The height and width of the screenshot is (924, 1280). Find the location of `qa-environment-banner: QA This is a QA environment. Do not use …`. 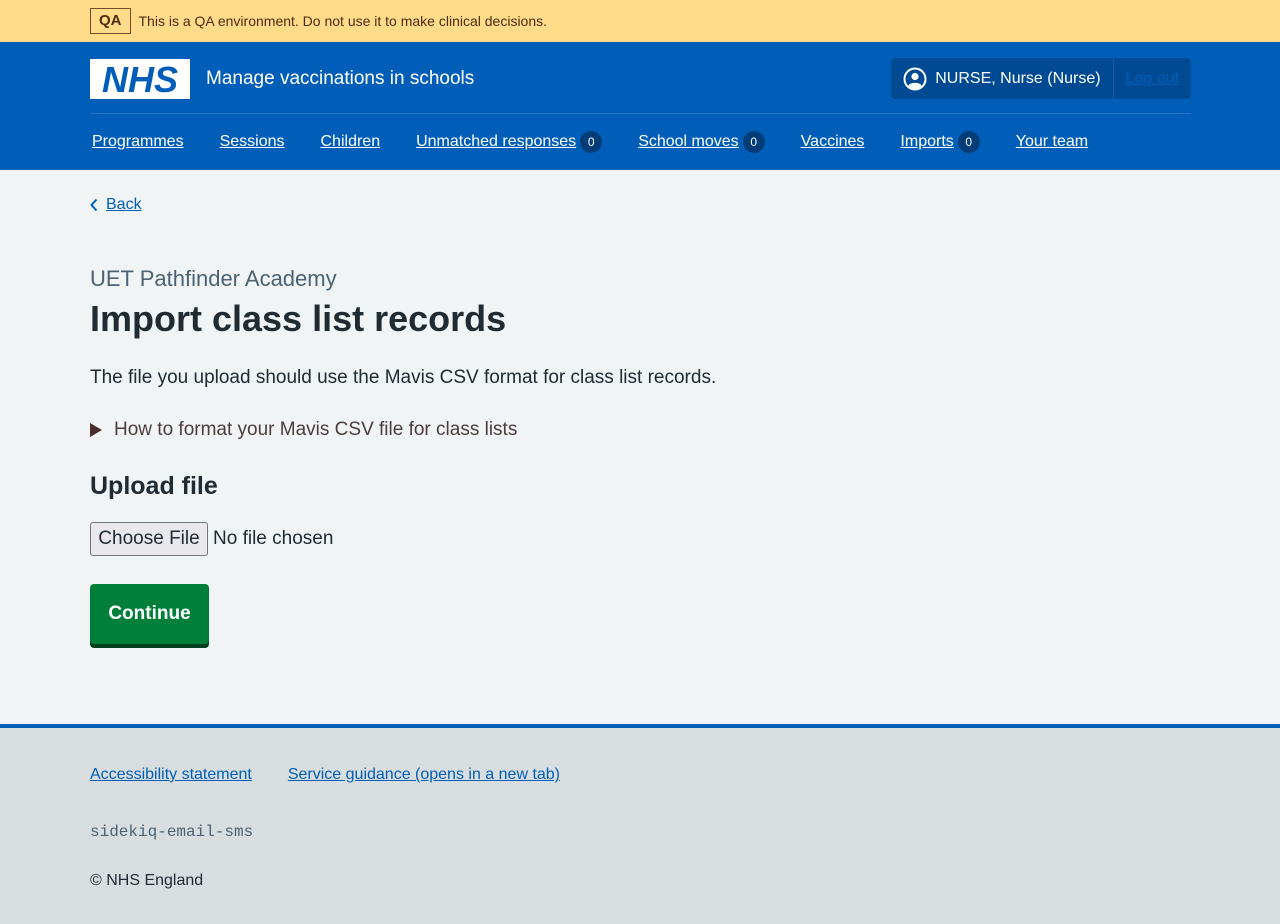

qa-environment-banner: QA This is a QA environment. Do not use … is located at coordinates (640, 21).